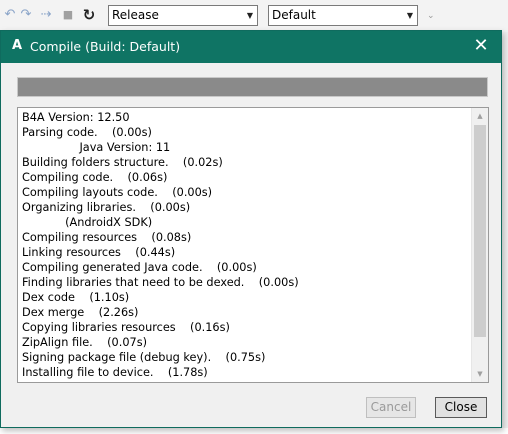  I want to click on log-line: Installing file to device. (1.78s), so click(115, 372).